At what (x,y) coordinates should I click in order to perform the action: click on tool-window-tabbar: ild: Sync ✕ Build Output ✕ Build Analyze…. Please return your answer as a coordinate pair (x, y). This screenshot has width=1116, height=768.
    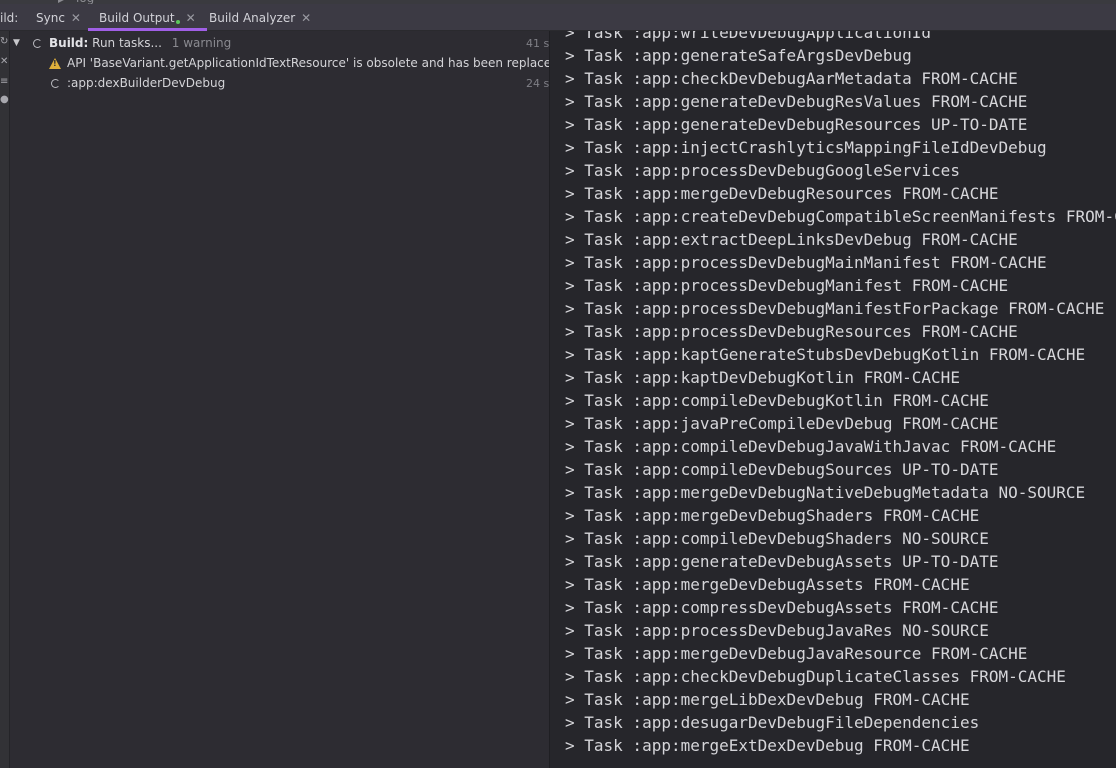
    Looking at the image, I should click on (558, 17).